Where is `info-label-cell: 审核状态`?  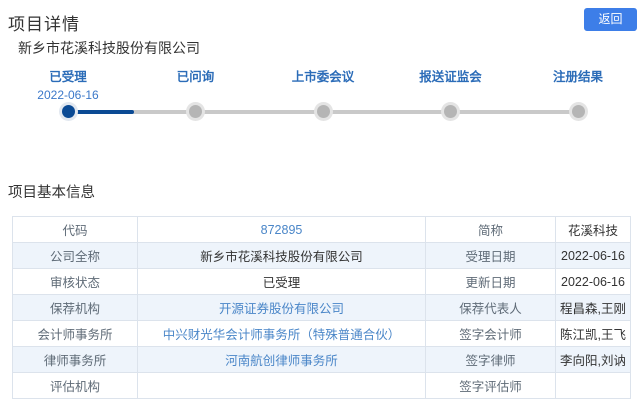 info-label-cell: 审核状态 is located at coordinates (75, 281).